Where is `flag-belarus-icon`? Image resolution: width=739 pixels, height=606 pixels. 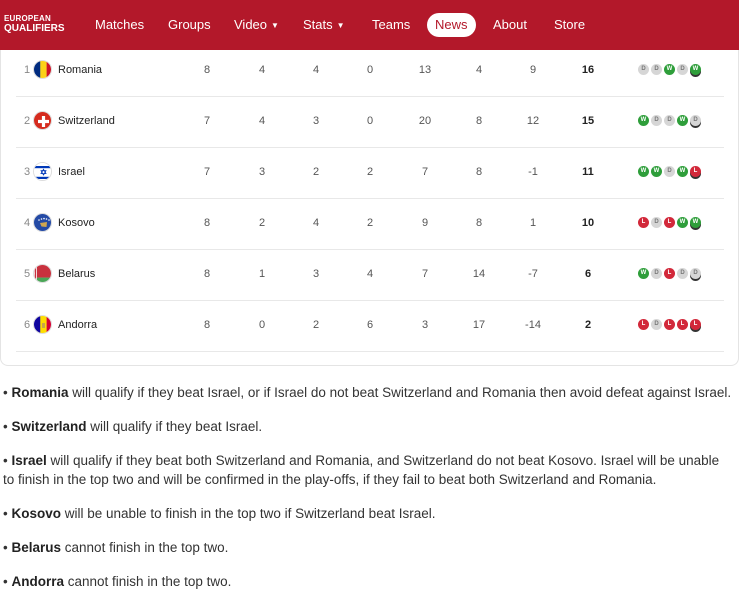 flag-belarus-icon is located at coordinates (42, 273).